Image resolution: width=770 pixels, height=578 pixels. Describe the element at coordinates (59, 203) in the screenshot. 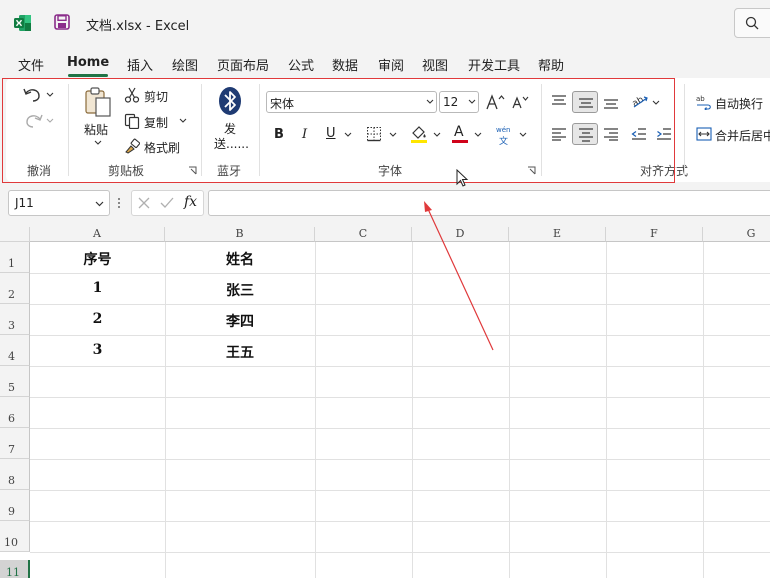

I see `name-box: J11` at that location.